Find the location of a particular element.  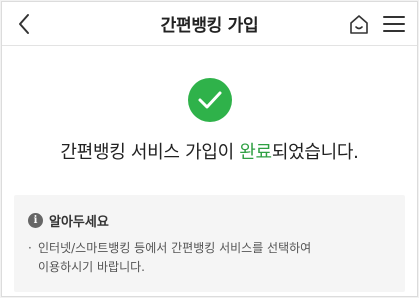

home-button is located at coordinates (359, 24).